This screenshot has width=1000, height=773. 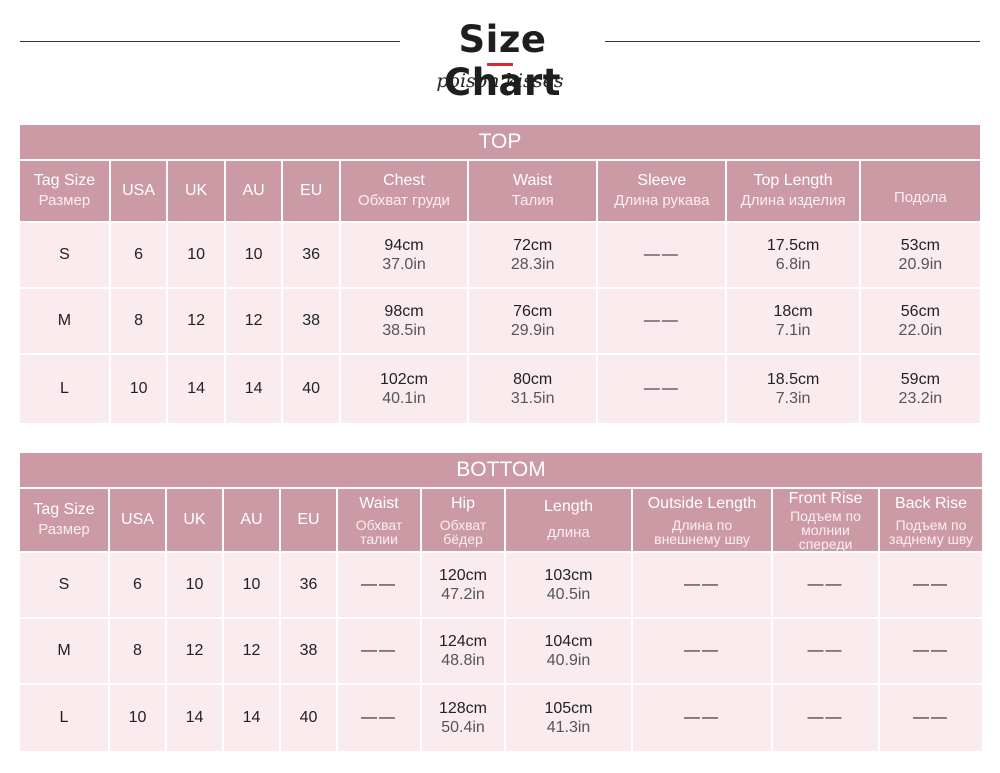 I want to click on header-hem: Подола, so click(x=920, y=191).